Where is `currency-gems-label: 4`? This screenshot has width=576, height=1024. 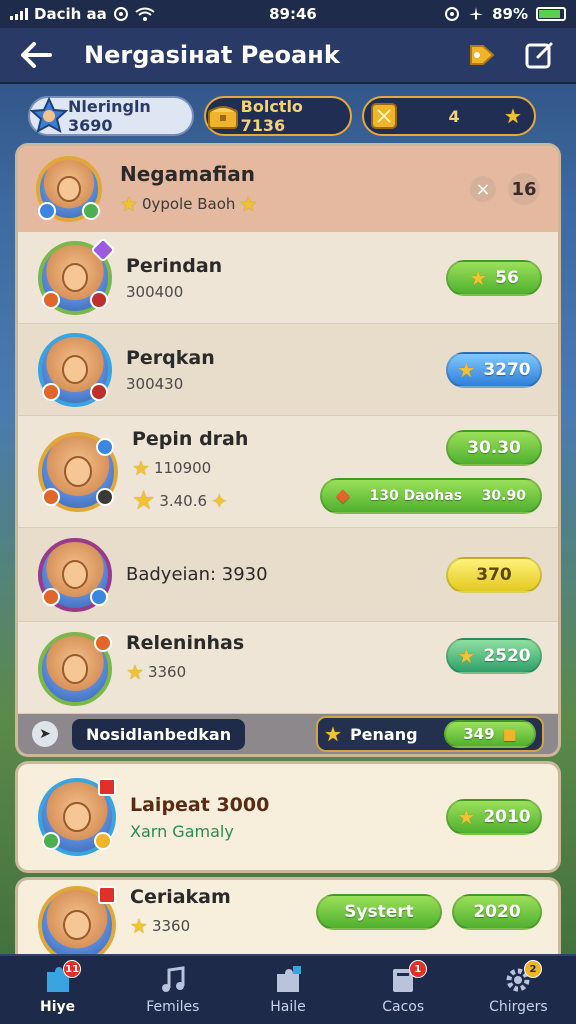 currency-gems-label: 4 is located at coordinates (454, 116).